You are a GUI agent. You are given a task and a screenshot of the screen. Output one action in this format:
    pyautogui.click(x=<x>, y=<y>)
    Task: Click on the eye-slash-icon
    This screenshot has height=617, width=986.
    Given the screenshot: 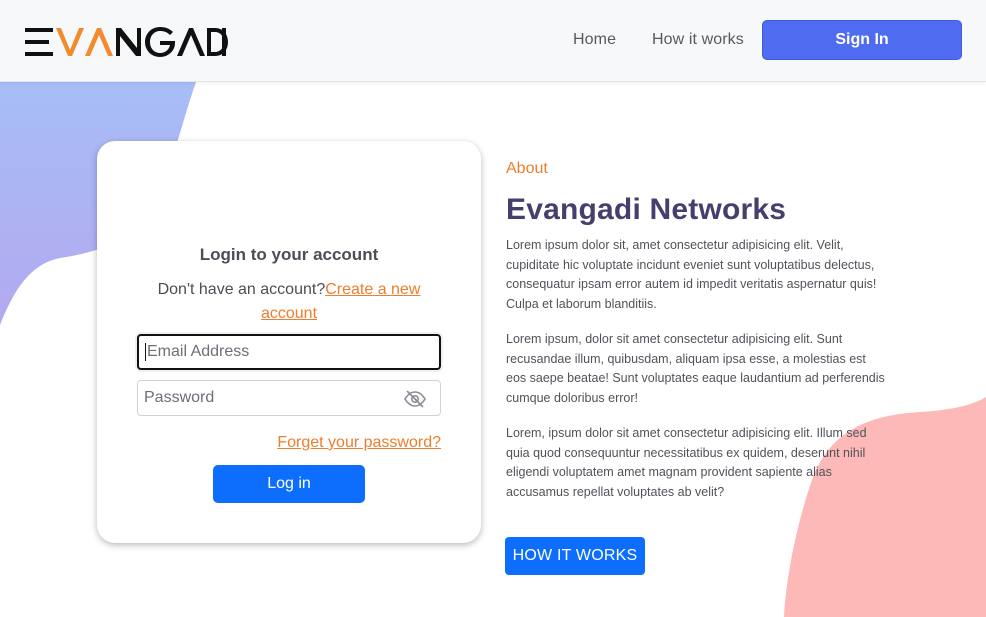 What is the action you would take?
    pyautogui.click(x=415, y=399)
    